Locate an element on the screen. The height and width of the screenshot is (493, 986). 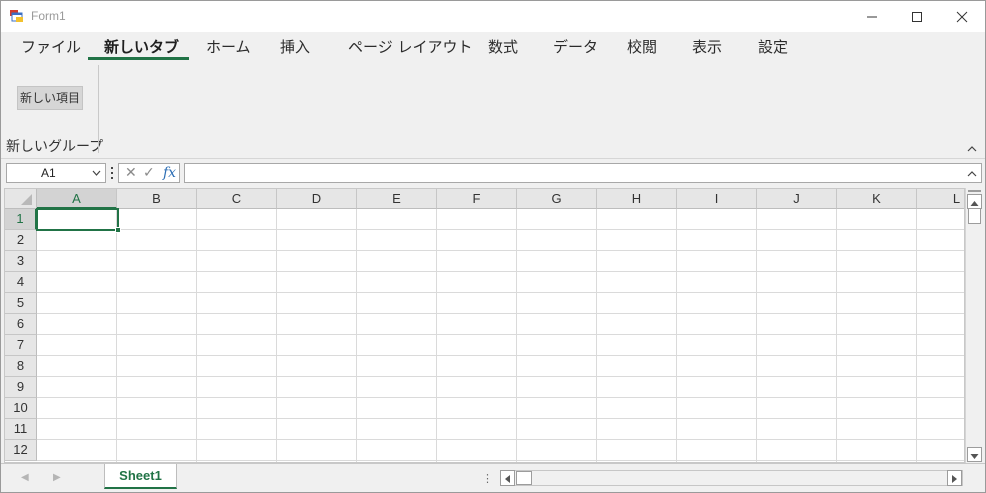
name-box: A1 is located at coordinates (56, 173).